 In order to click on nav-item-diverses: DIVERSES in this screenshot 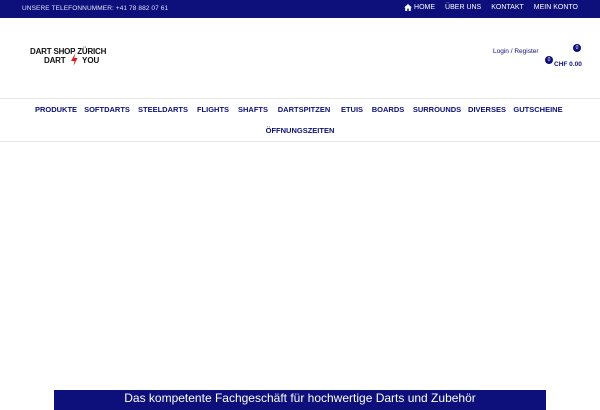, I will do `click(487, 109)`.